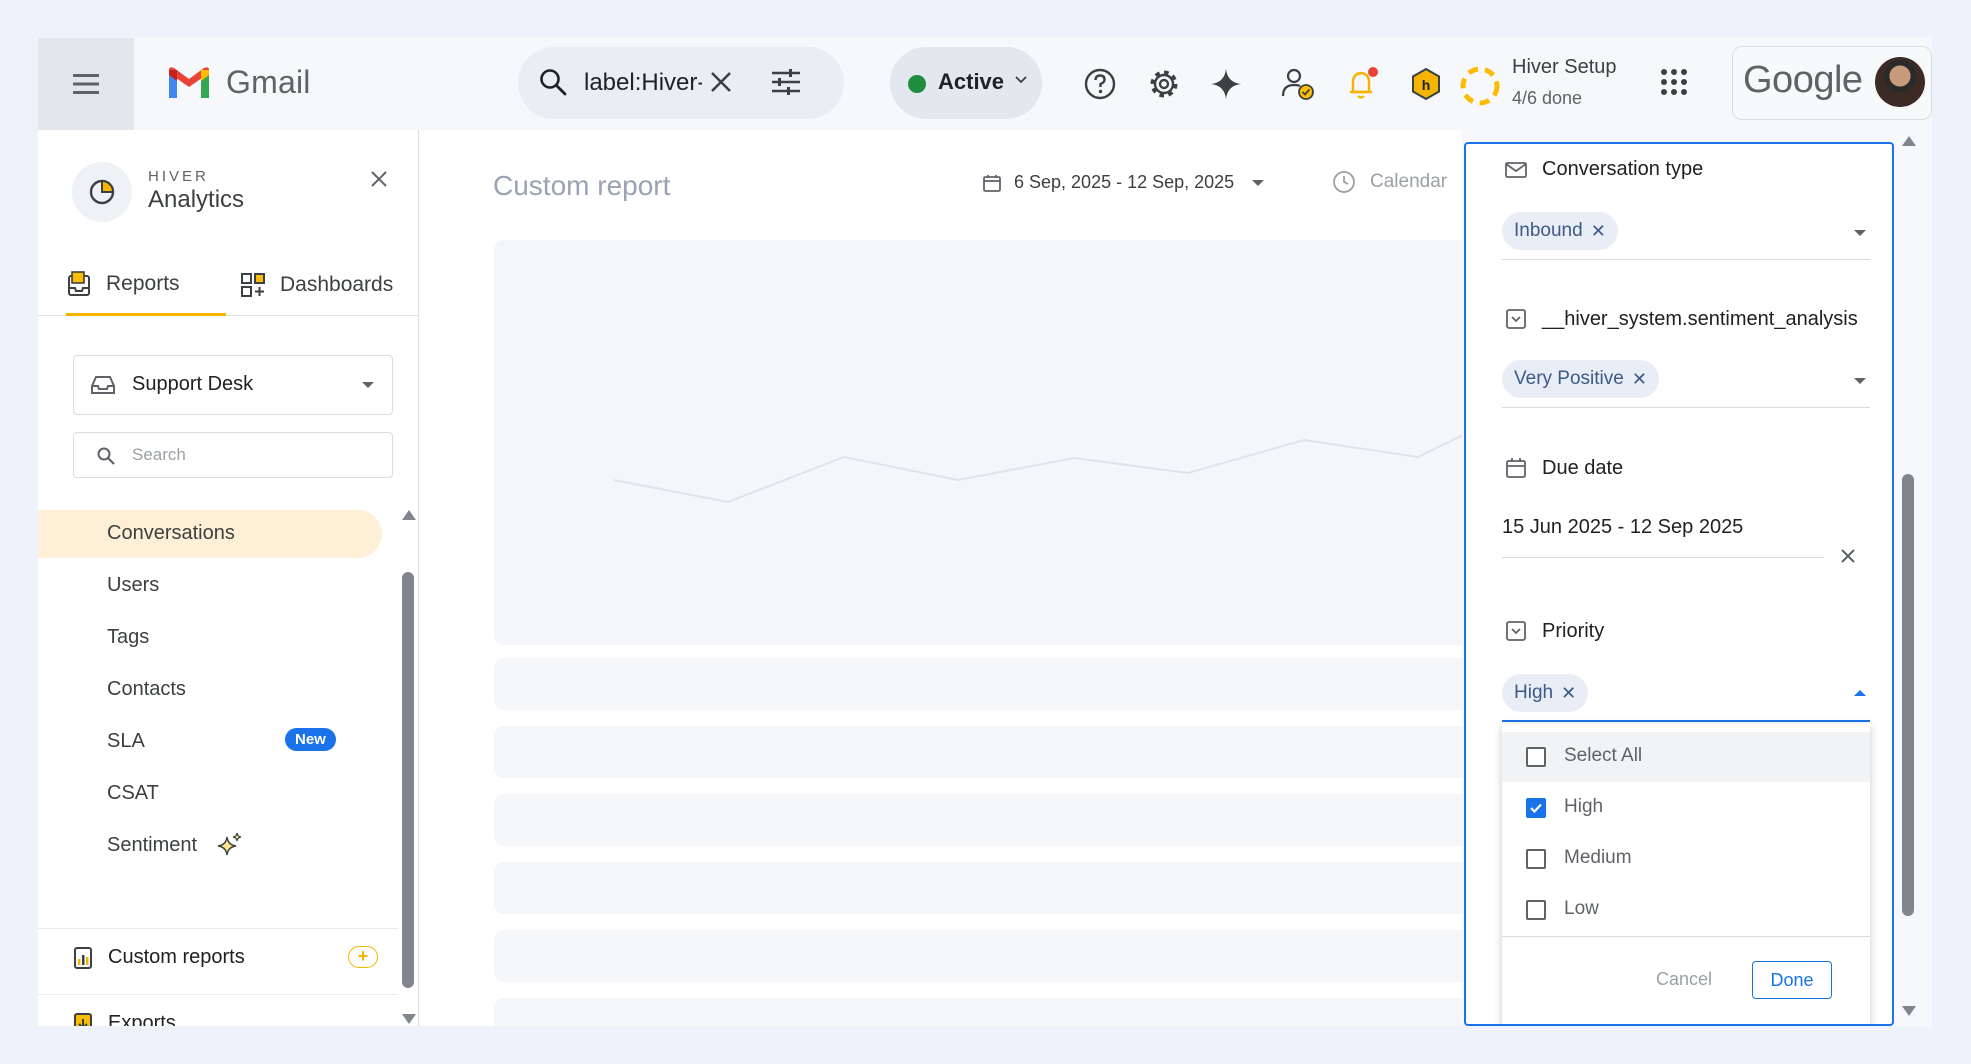 The width and height of the screenshot is (1971, 1064). Describe the element at coordinates (176, 957) in the screenshot. I see `custom-reports-label: Custom reports` at that location.